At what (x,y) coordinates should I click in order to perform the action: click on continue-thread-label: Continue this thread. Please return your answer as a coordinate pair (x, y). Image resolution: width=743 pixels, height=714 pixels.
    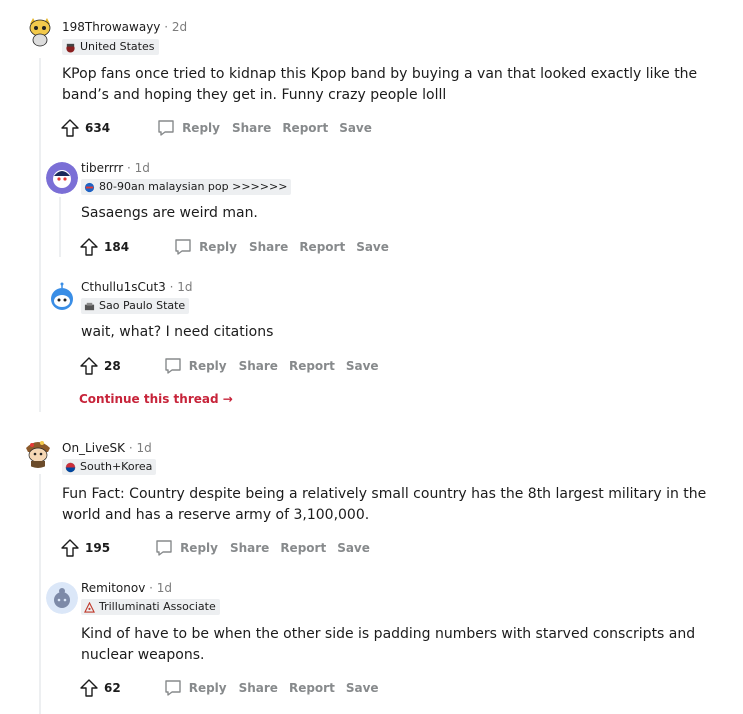
    Looking at the image, I should click on (149, 399).